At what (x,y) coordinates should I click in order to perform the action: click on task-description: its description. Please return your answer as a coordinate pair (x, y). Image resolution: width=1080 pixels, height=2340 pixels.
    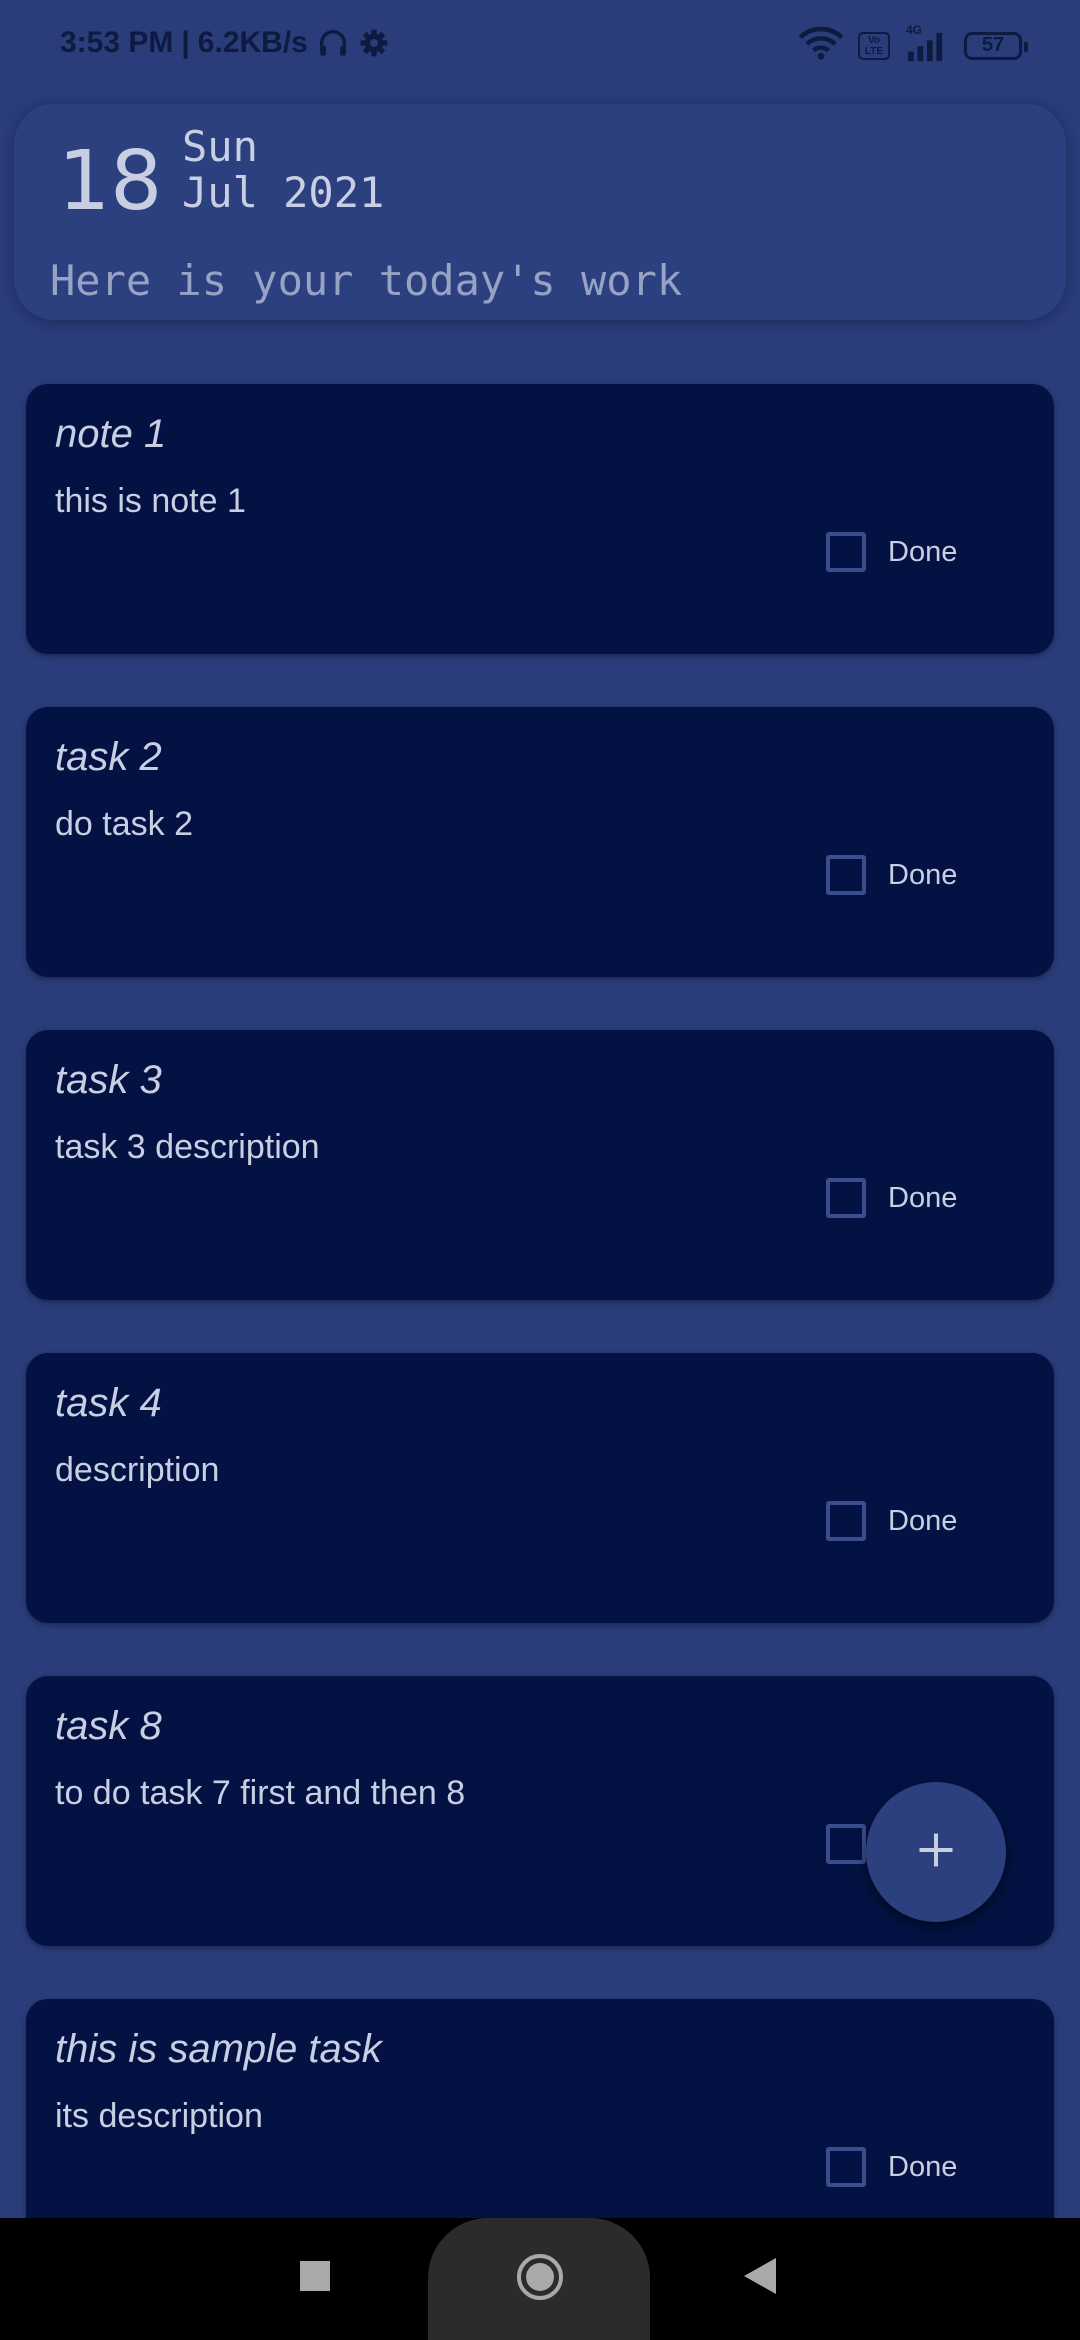
    Looking at the image, I should click on (159, 2116).